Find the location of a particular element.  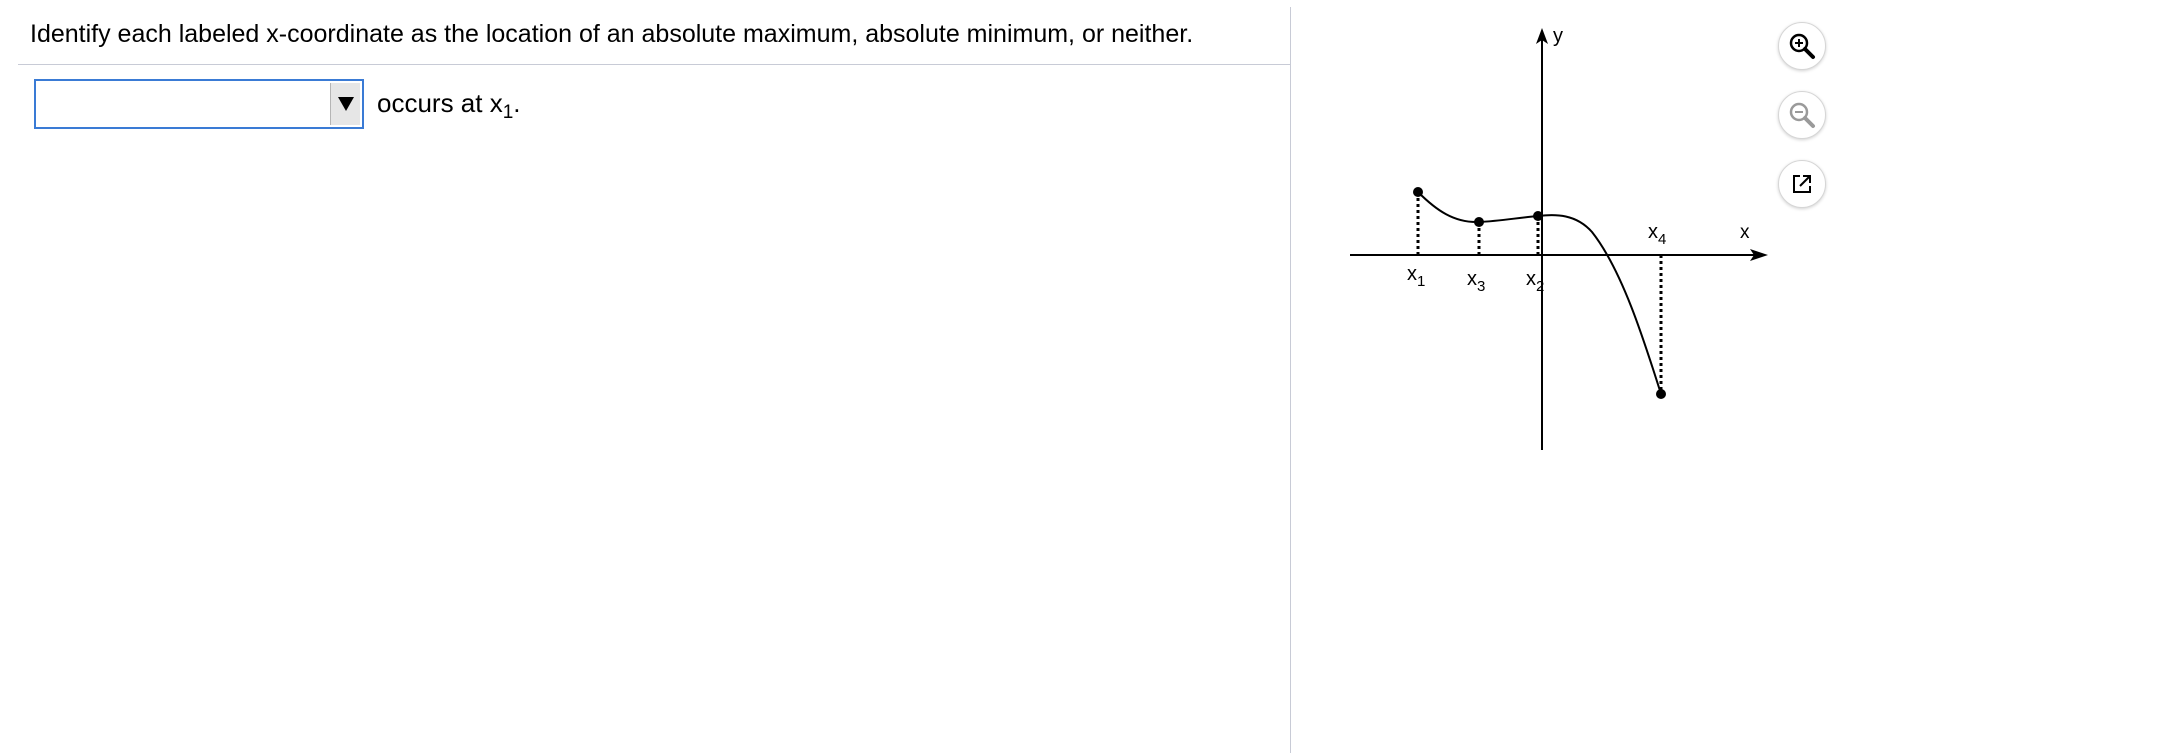

label-x3: x3 is located at coordinates (1476, 281).